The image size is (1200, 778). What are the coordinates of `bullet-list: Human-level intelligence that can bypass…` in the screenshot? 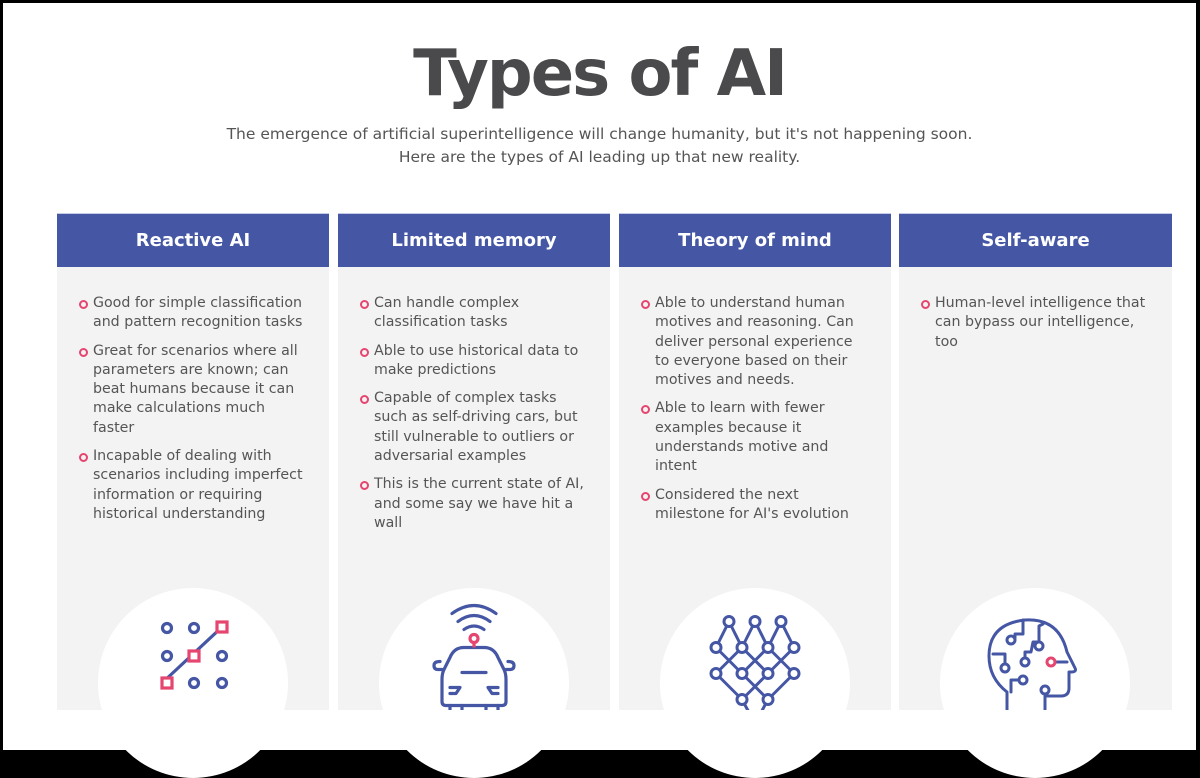 It's located at (1035, 309).